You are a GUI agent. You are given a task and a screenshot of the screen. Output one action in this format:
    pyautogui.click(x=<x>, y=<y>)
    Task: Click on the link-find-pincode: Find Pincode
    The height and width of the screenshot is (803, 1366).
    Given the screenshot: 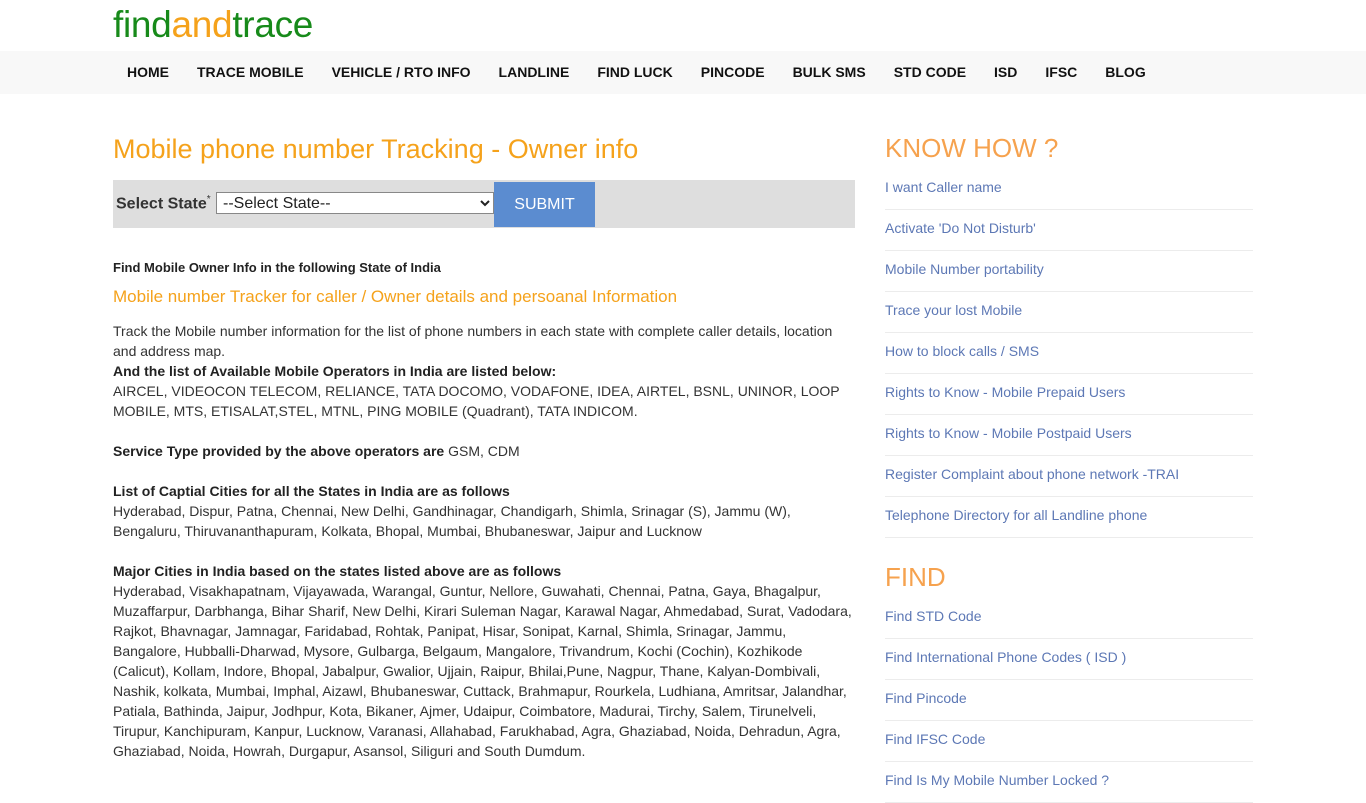 What is the action you would take?
    pyautogui.click(x=1069, y=698)
    